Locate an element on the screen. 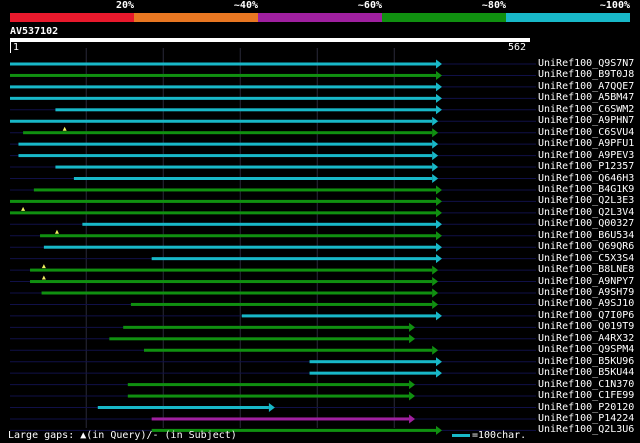 This screenshot has height=443, width=640. scale-swatch is located at coordinates (461, 435).